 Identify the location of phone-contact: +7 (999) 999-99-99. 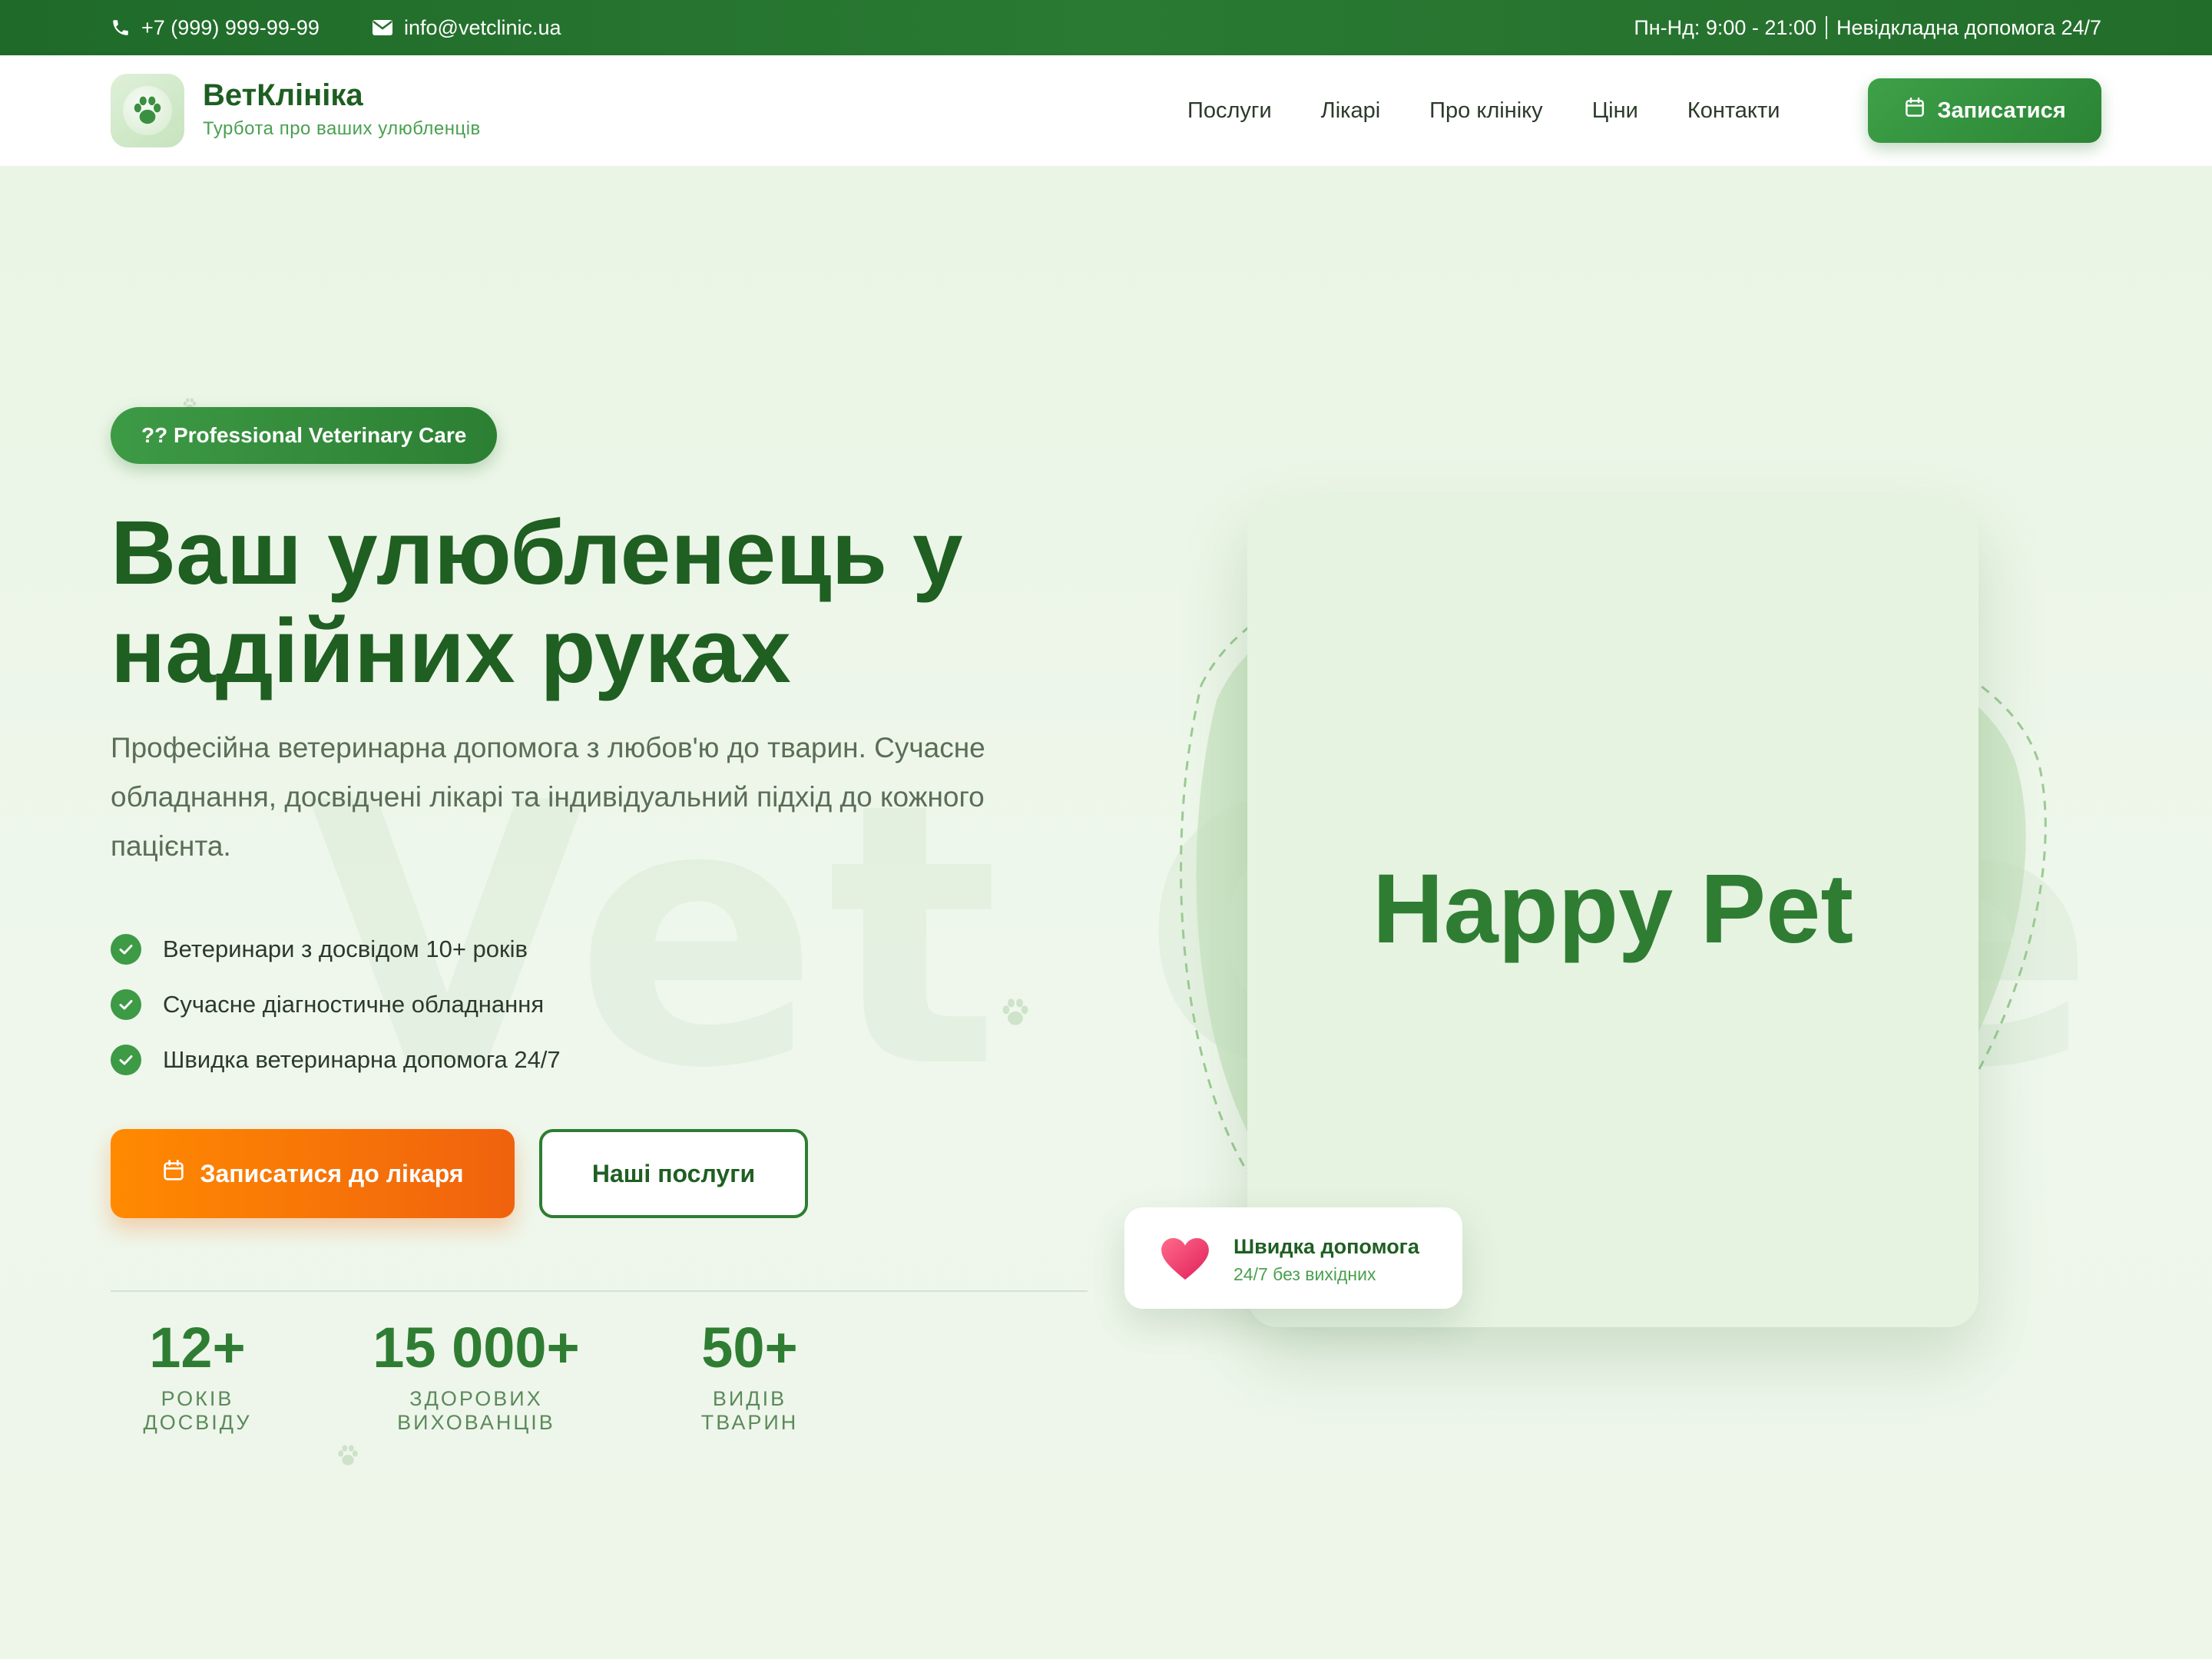
(216, 27).